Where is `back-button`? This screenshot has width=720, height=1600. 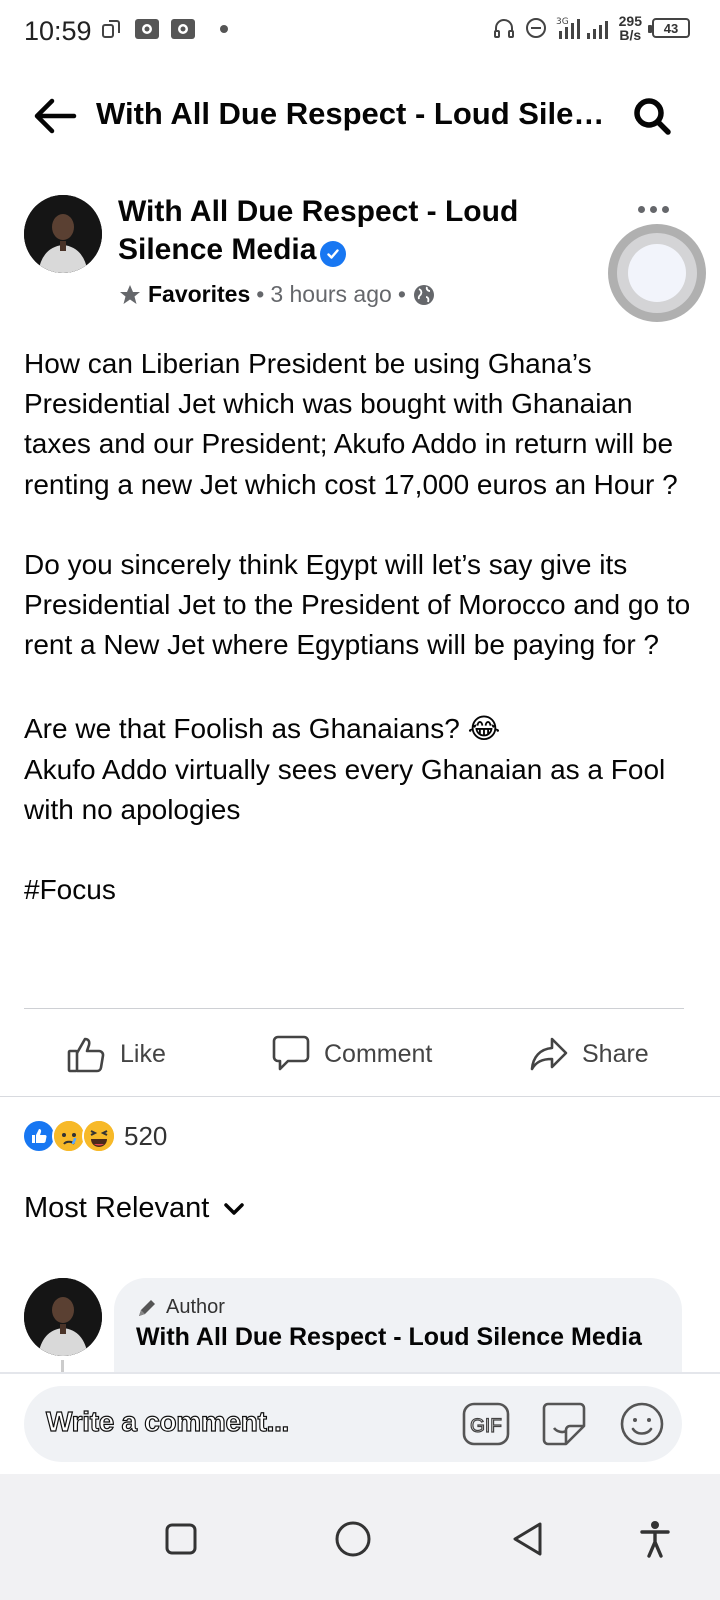 back-button is located at coordinates (55, 116).